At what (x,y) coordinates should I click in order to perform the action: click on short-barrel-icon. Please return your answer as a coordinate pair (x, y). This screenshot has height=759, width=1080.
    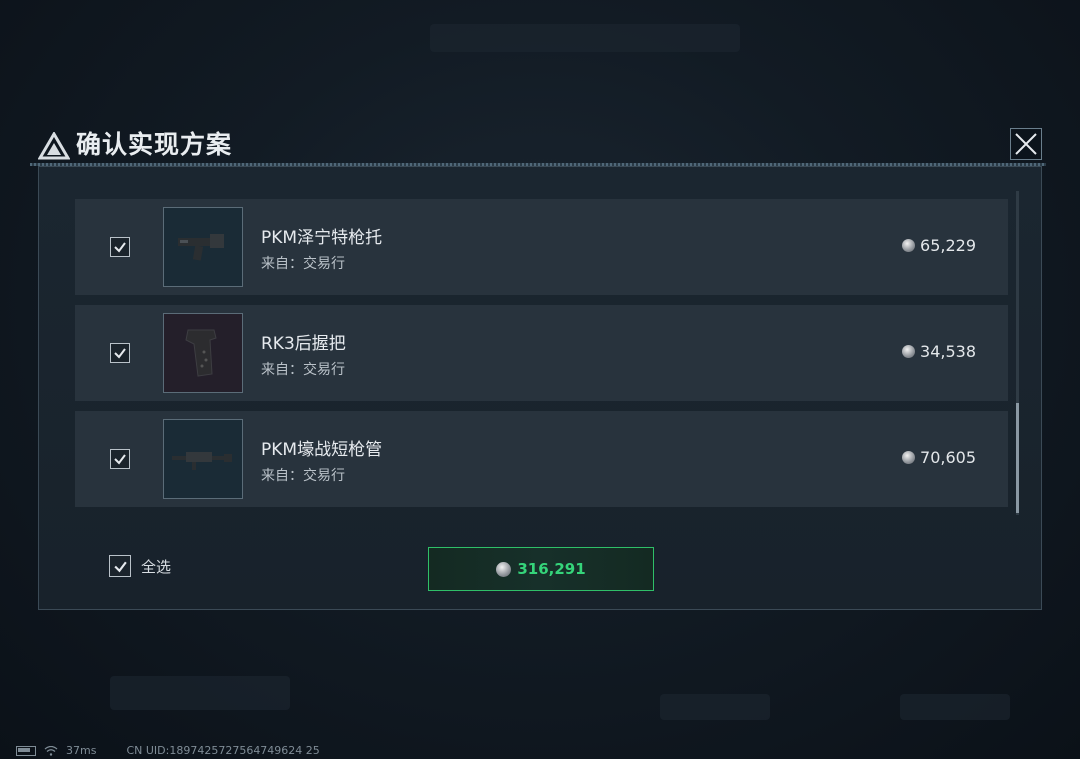
    Looking at the image, I should click on (202, 461).